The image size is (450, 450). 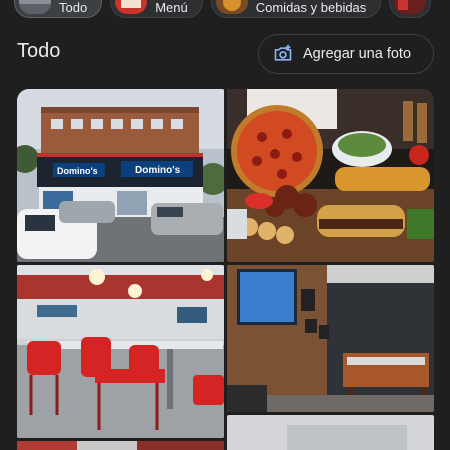 I want to click on chip-more, so click(x=410, y=9).